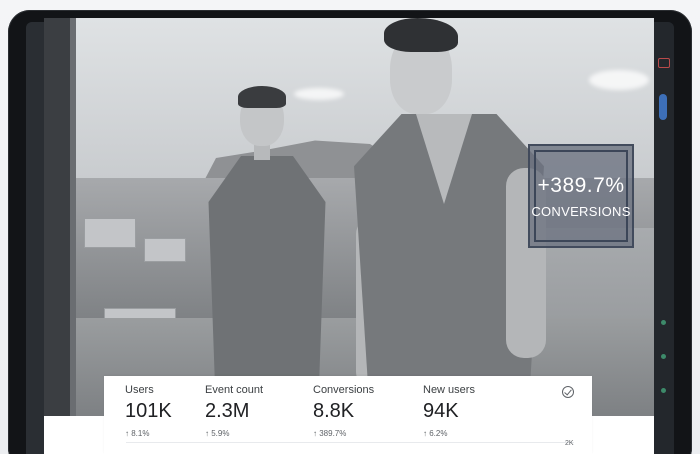  Describe the element at coordinates (330, 433) in the screenshot. I see `metric-change: ↑ 389.7%` at that location.